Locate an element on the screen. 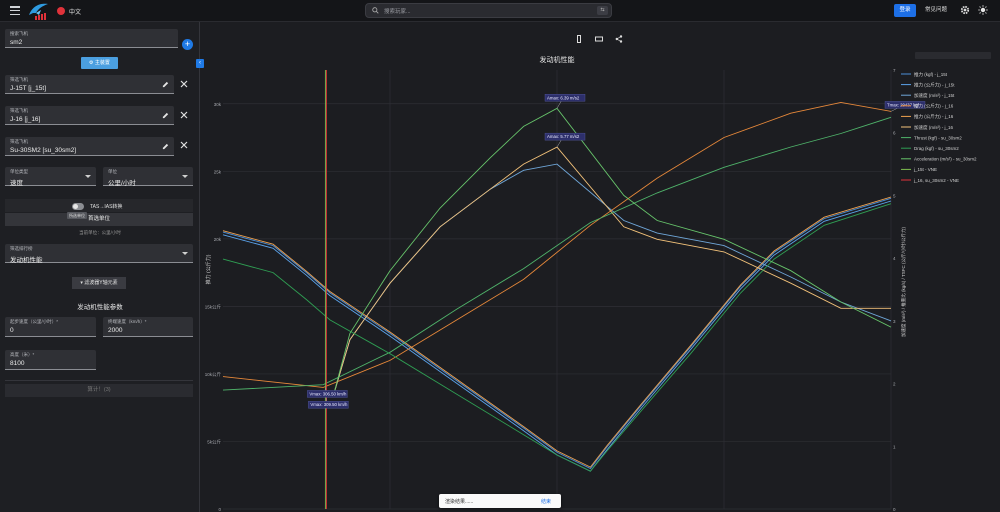  field-label: 搜索飞机 is located at coordinates (19, 33).